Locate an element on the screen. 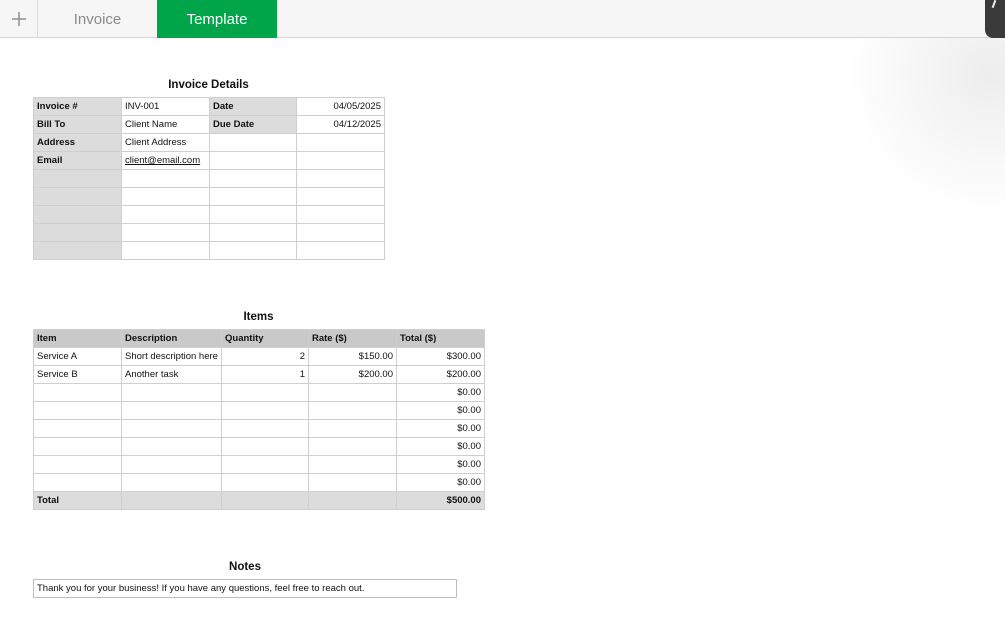 The width and height of the screenshot is (1005, 619). details-row: Email client@email.com is located at coordinates (209, 160).